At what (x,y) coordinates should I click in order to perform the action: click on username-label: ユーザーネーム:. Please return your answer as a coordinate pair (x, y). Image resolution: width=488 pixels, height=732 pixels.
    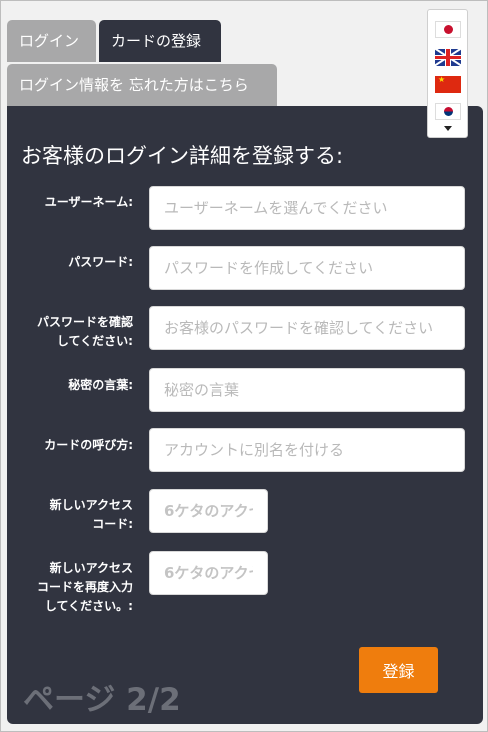
    Looking at the image, I should click on (88, 202).